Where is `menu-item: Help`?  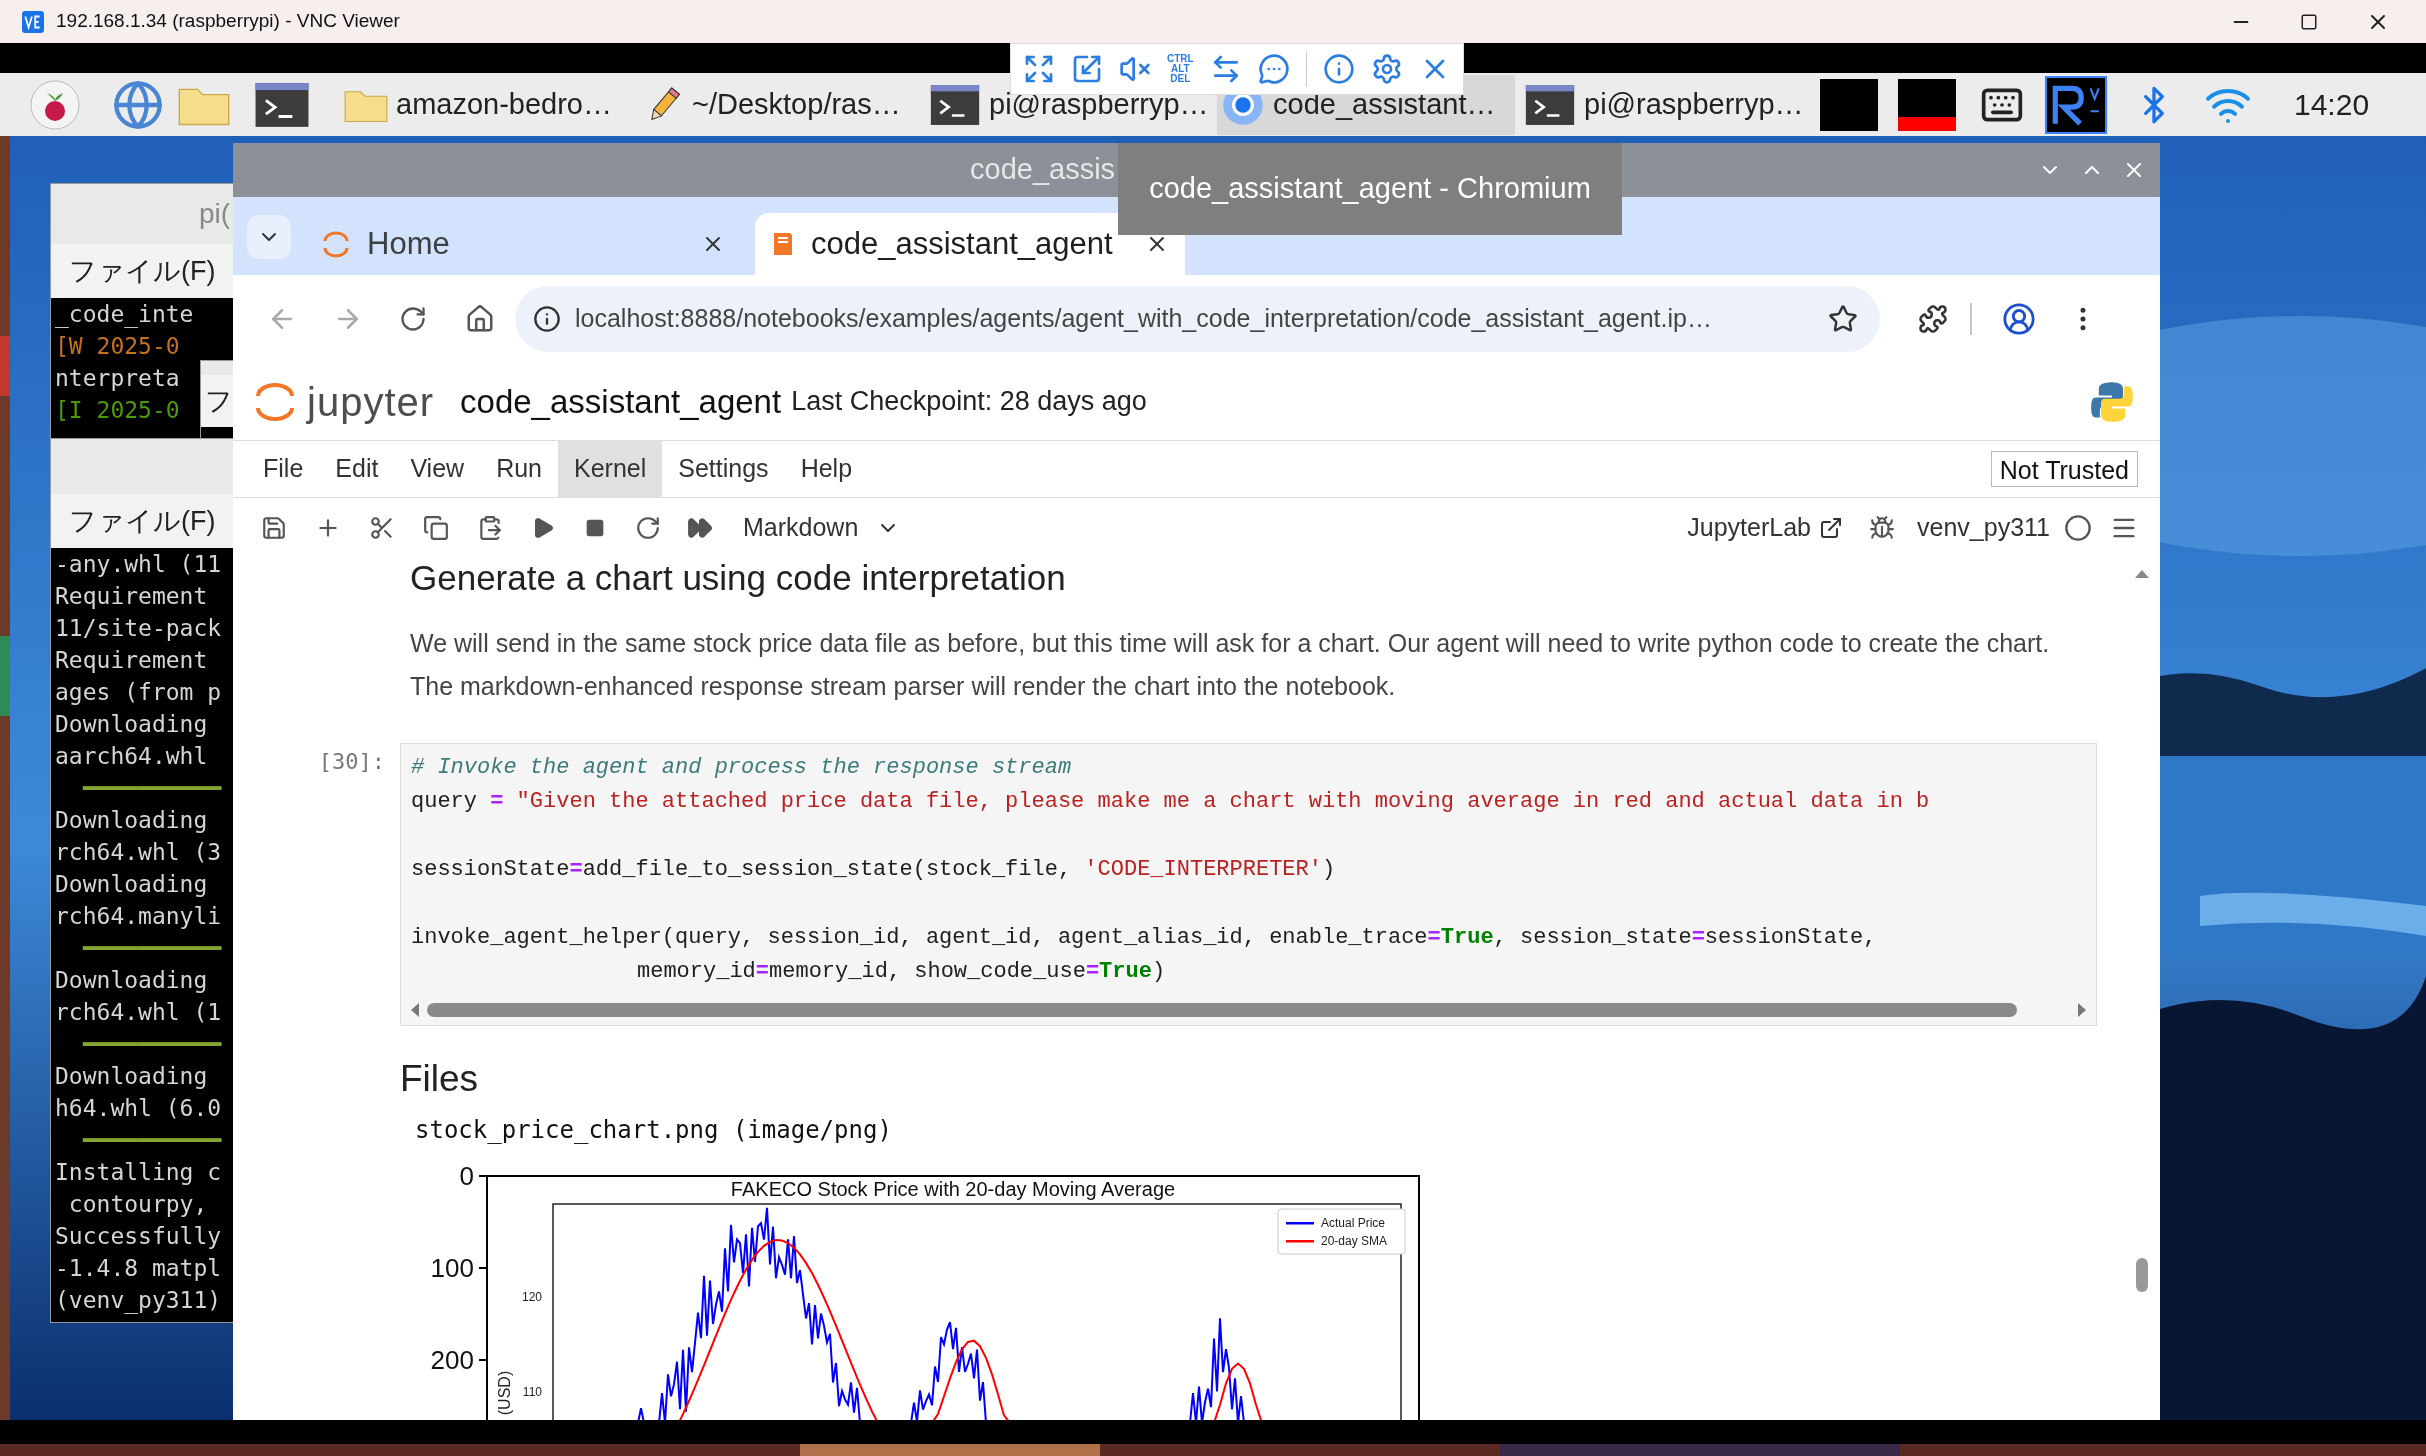
menu-item: Help is located at coordinates (826, 469).